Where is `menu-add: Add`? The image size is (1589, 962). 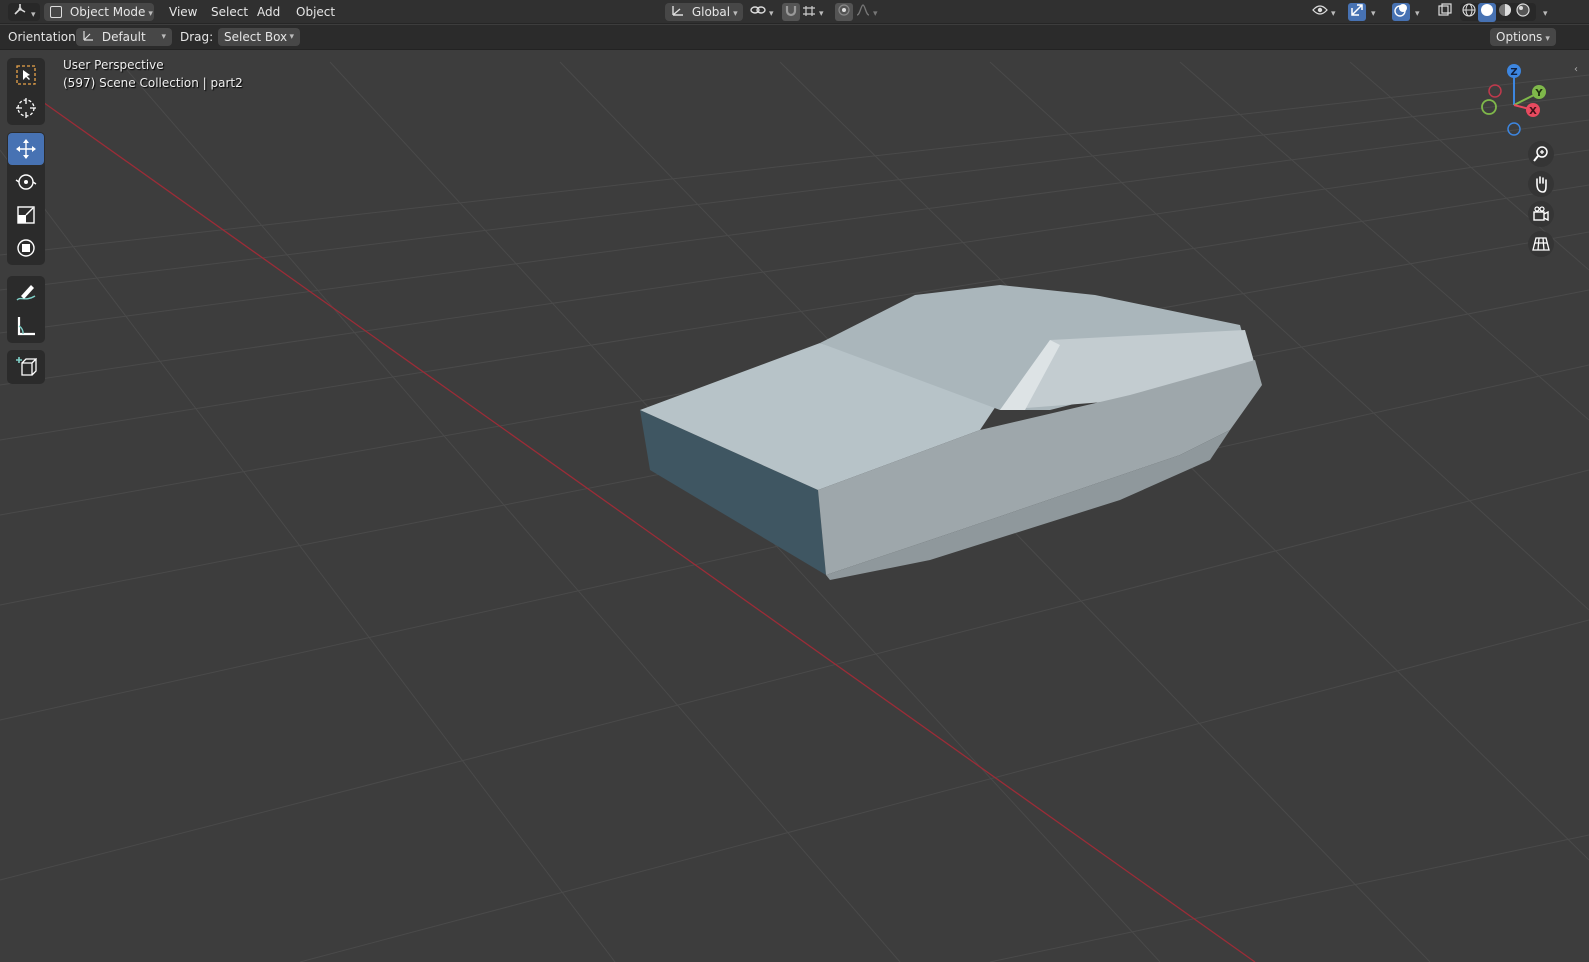 menu-add: Add is located at coordinates (268, 12).